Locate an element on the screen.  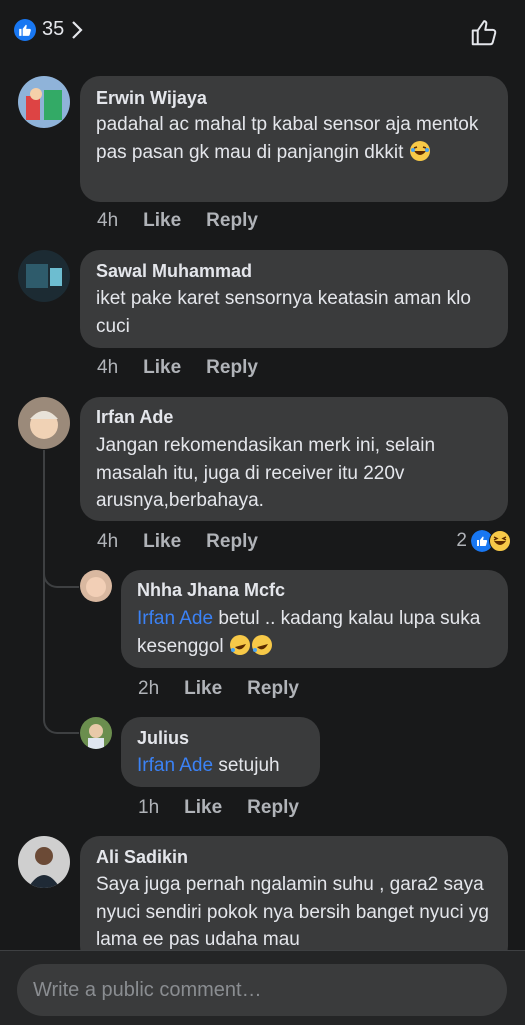
comment-text: Irfan Ade setujuh is located at coordinates (208, 765).